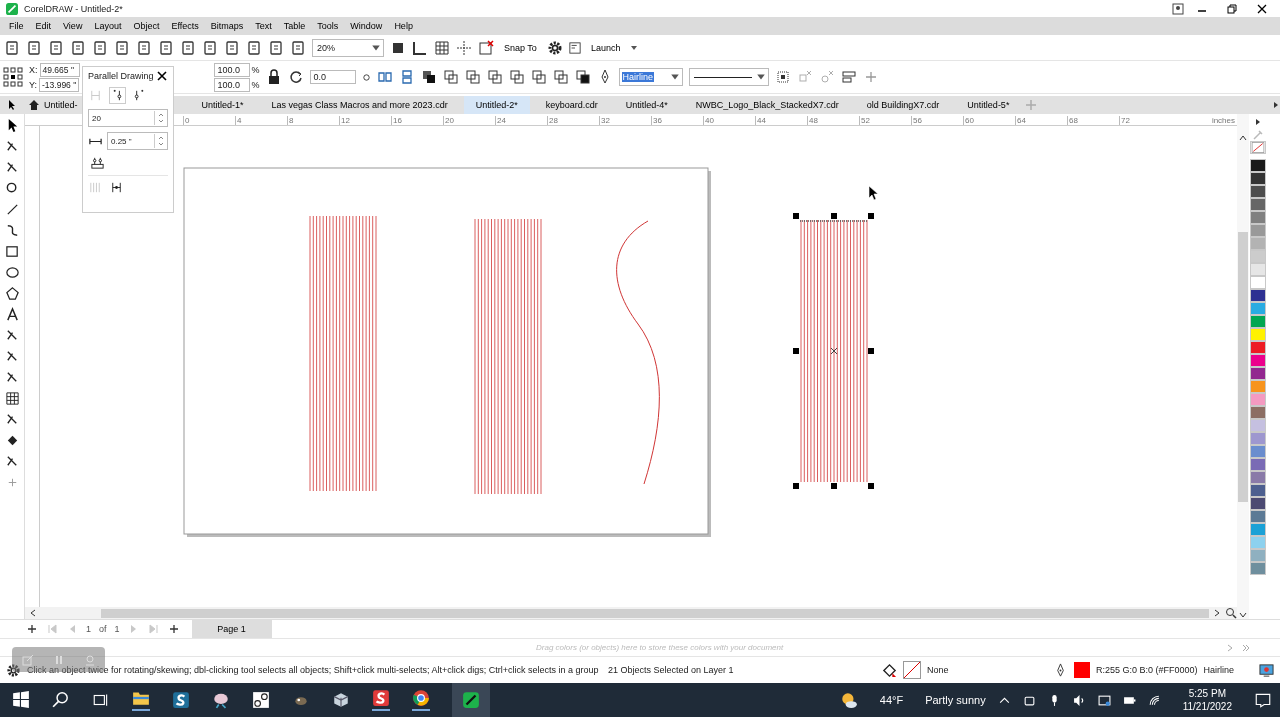  Describe the element at coordinates (12, 251) in the screenshot. I see `rectangle-icon` at that location.